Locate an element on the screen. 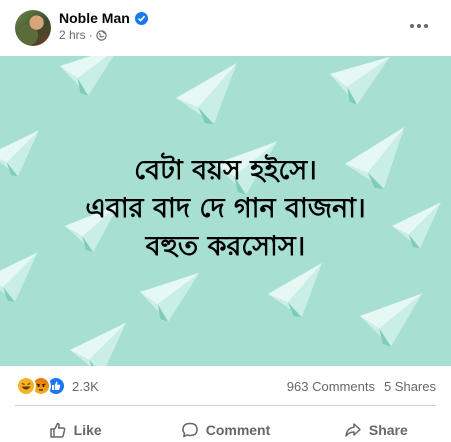 This screenshot has height=442, width=451. shares-count: 5 Shares is located at coordinates (410, 386).